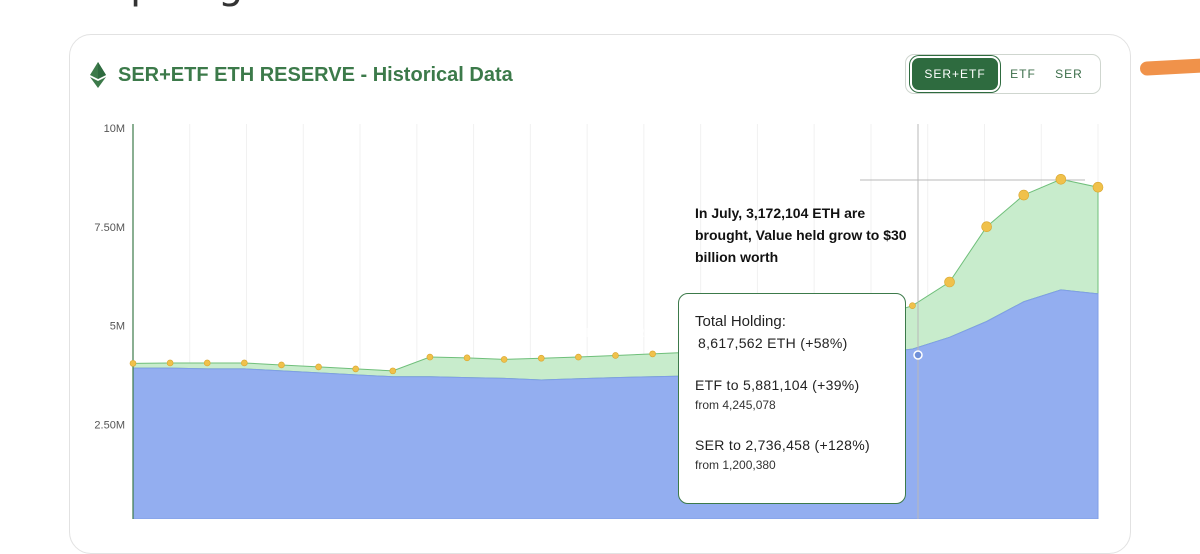 The height and width of the screenshot is (554, 1200). What do you see at coordinates (918, 355) in the screenshot?
I see `hover-point` at bounding box center [918, 355].